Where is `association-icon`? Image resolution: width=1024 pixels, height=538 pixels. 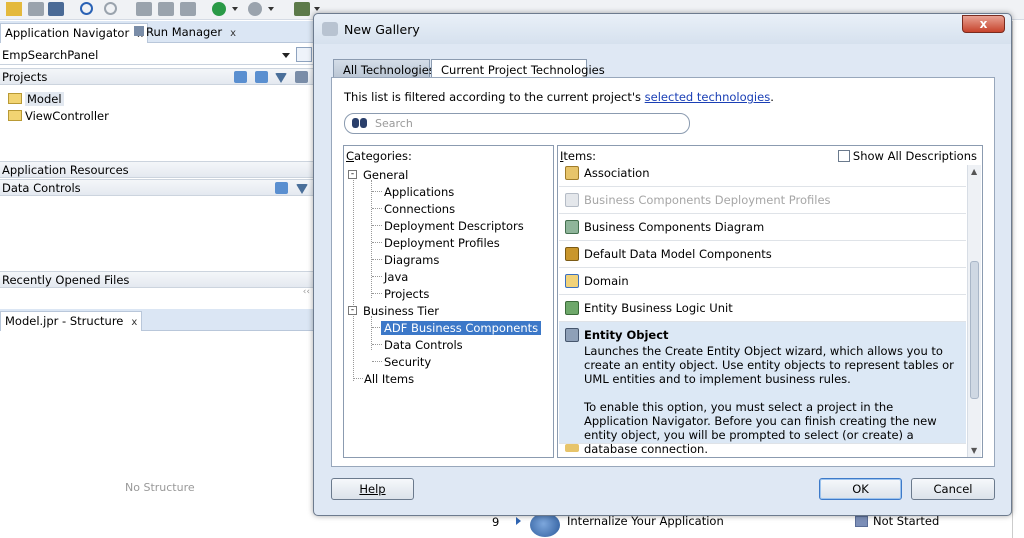
association-icon is located at coordinates (572, 173).